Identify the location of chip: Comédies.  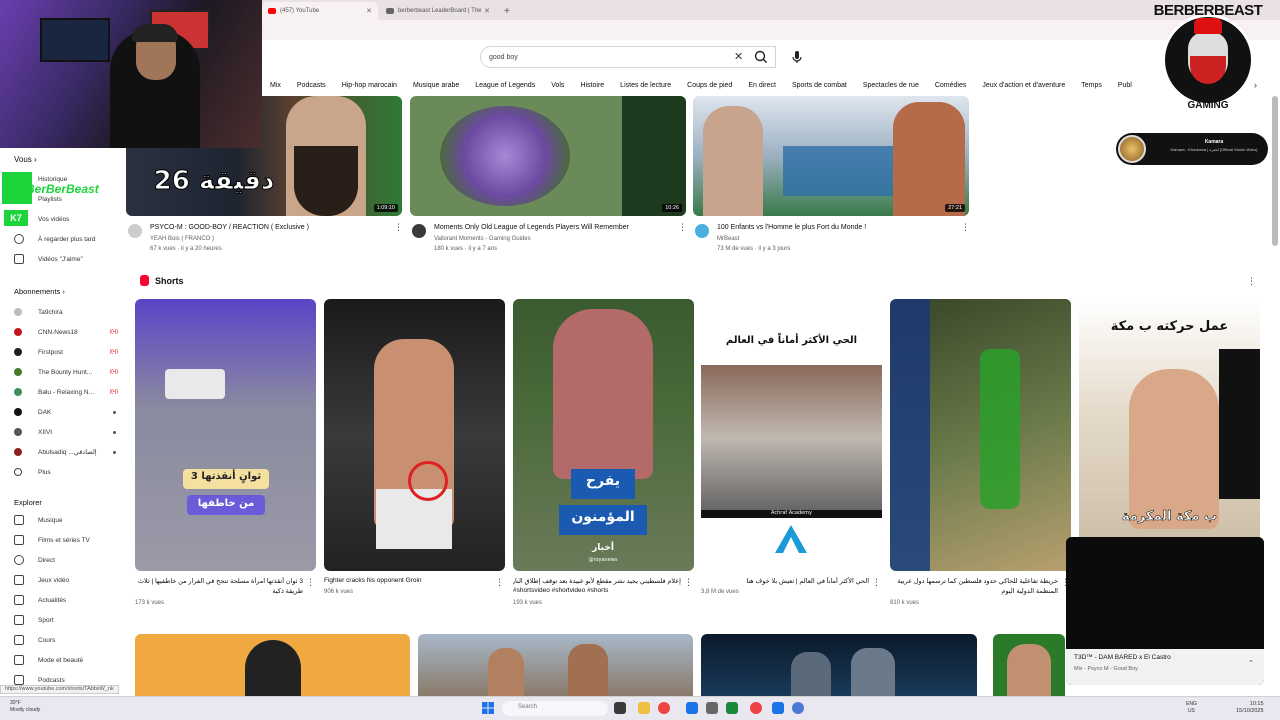
(951, 85).